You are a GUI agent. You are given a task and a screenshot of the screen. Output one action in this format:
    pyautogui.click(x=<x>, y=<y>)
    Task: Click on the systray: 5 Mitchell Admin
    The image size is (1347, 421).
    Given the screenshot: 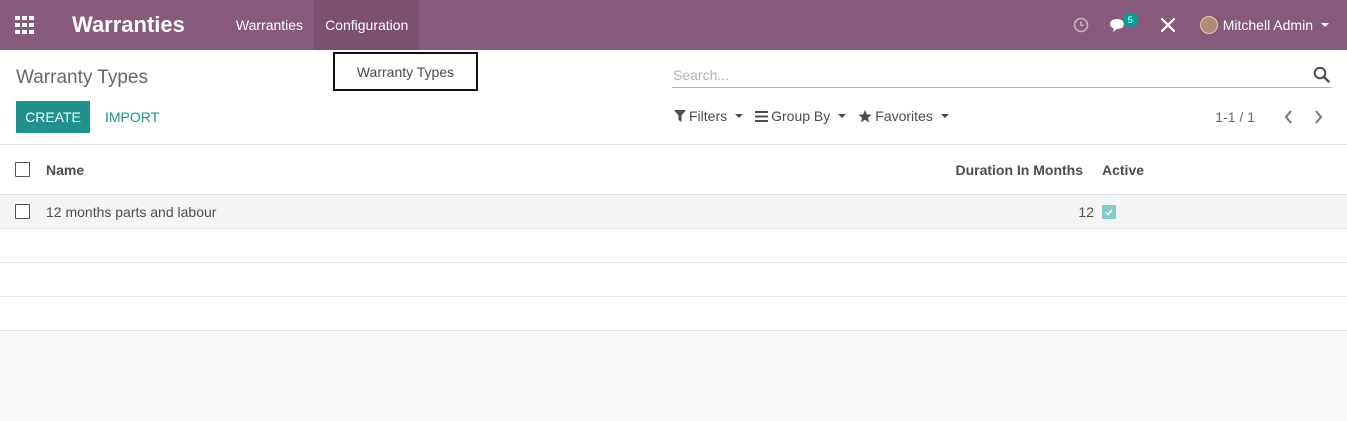 What is the action you would take?
    pyautogui.click(x=1205, y=25)
    